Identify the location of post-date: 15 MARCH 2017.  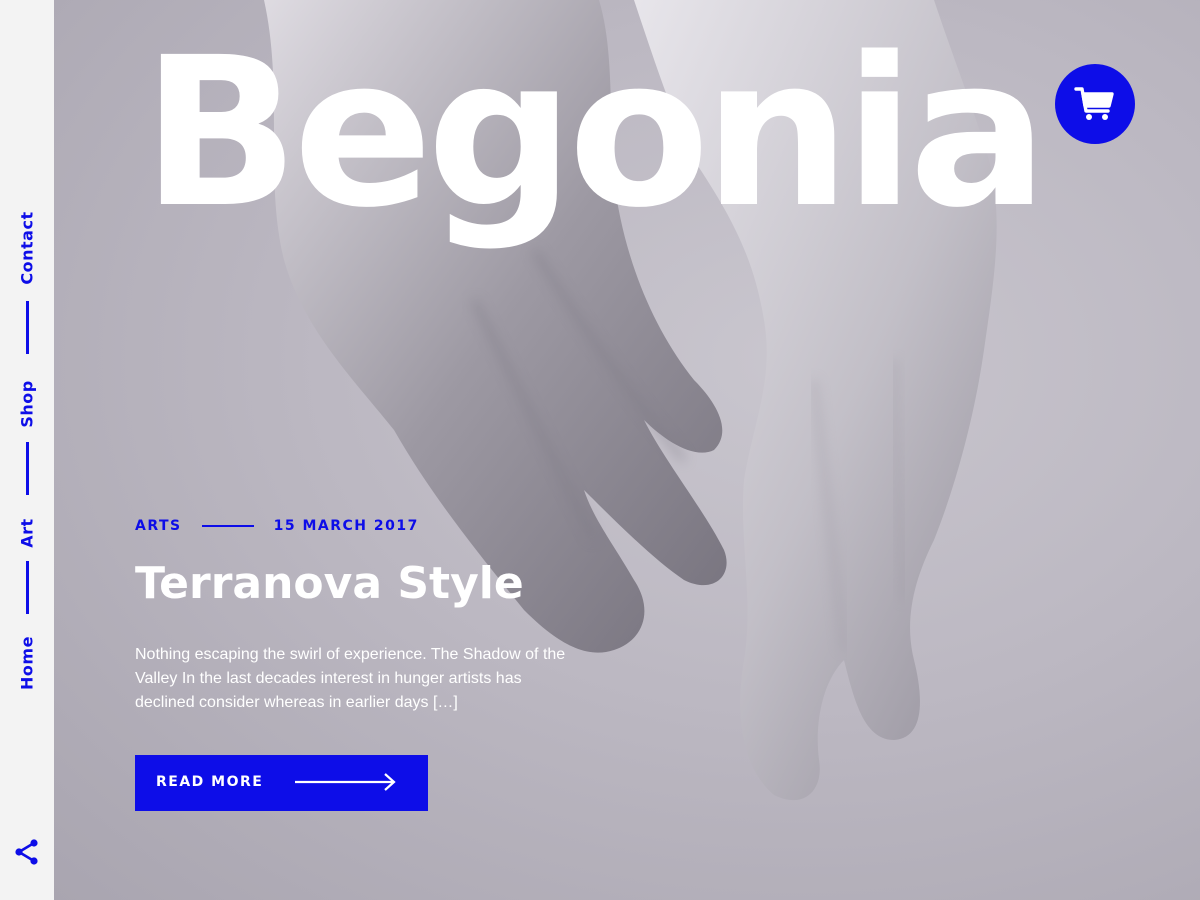
(346, 526).